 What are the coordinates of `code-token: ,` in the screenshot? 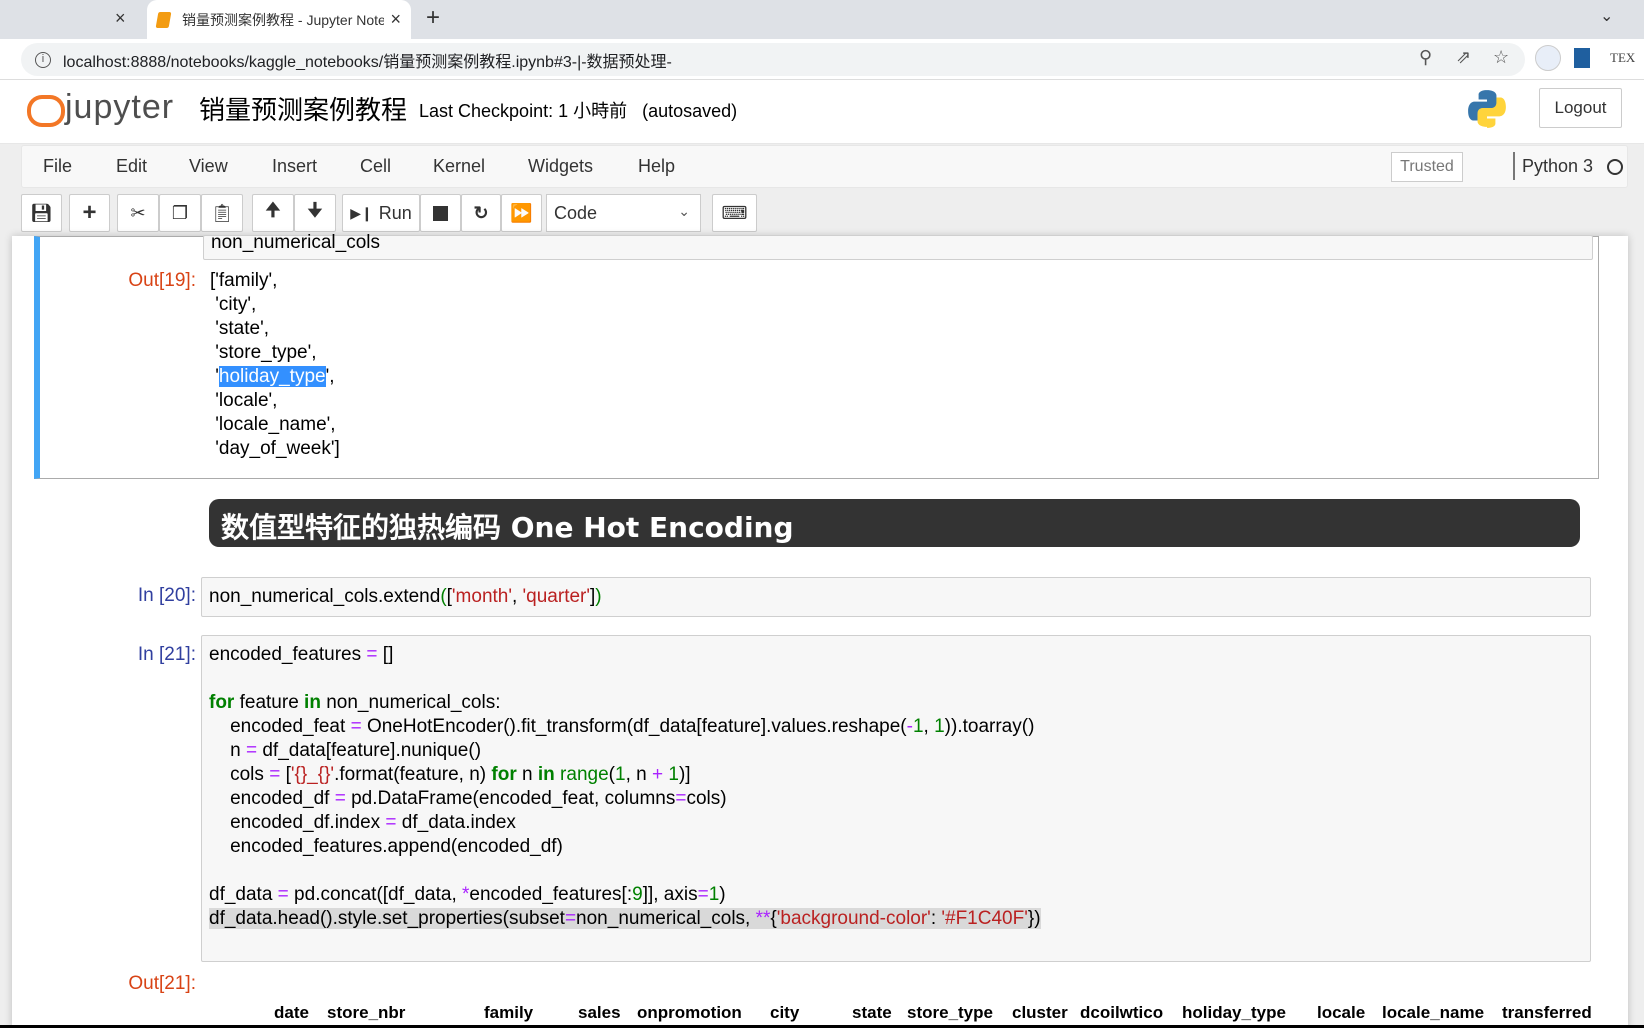 It's located at (517, 596).